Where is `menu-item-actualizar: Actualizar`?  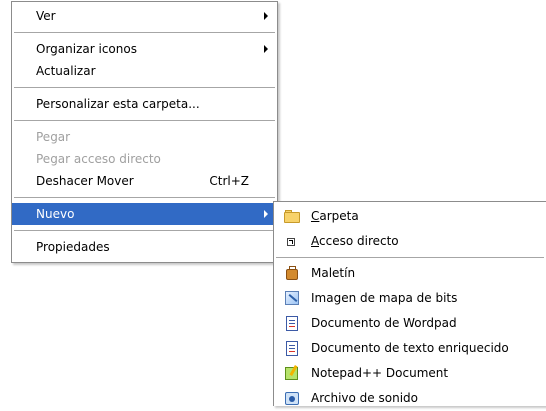
menu-item-actualizar: Actualizar is located at coordinates (144, 71).